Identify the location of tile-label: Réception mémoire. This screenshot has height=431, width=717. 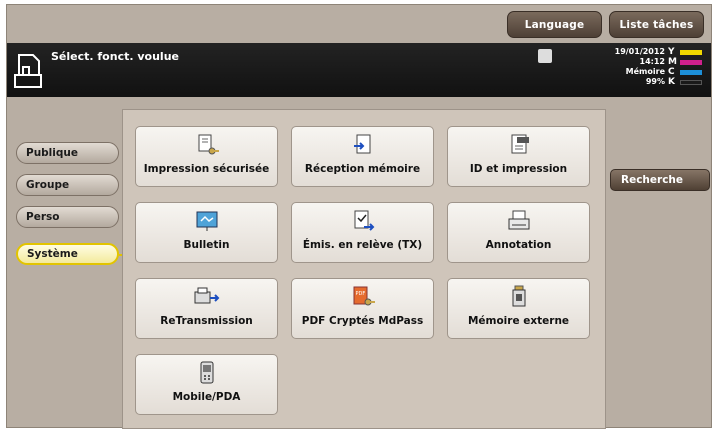
(362, 169).